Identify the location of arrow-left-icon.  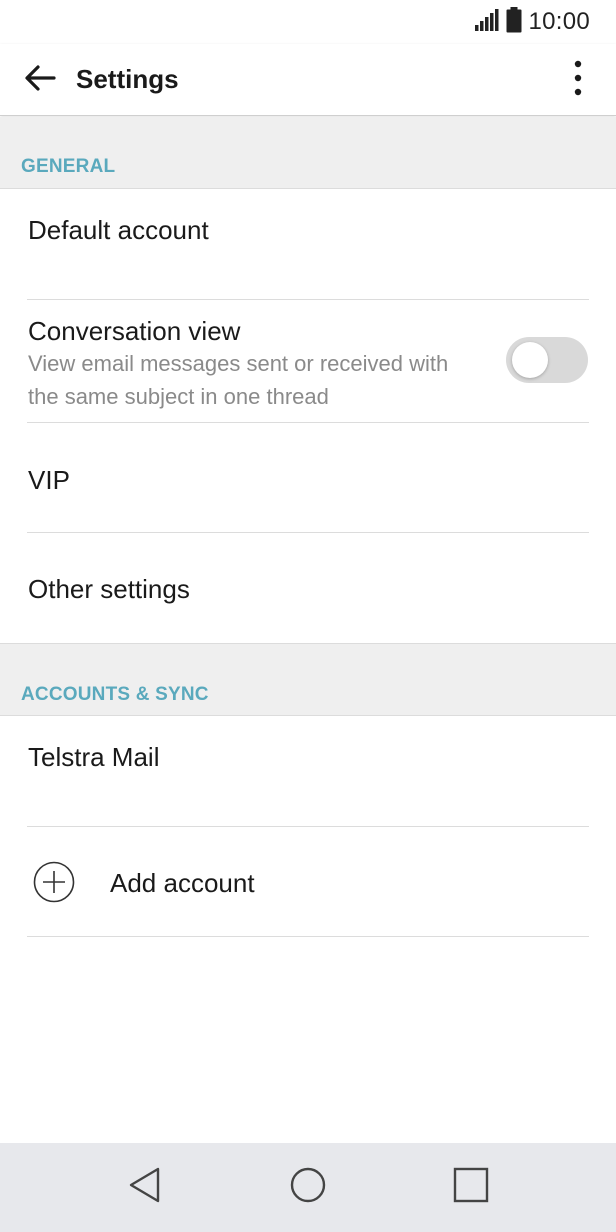
(40, 80).